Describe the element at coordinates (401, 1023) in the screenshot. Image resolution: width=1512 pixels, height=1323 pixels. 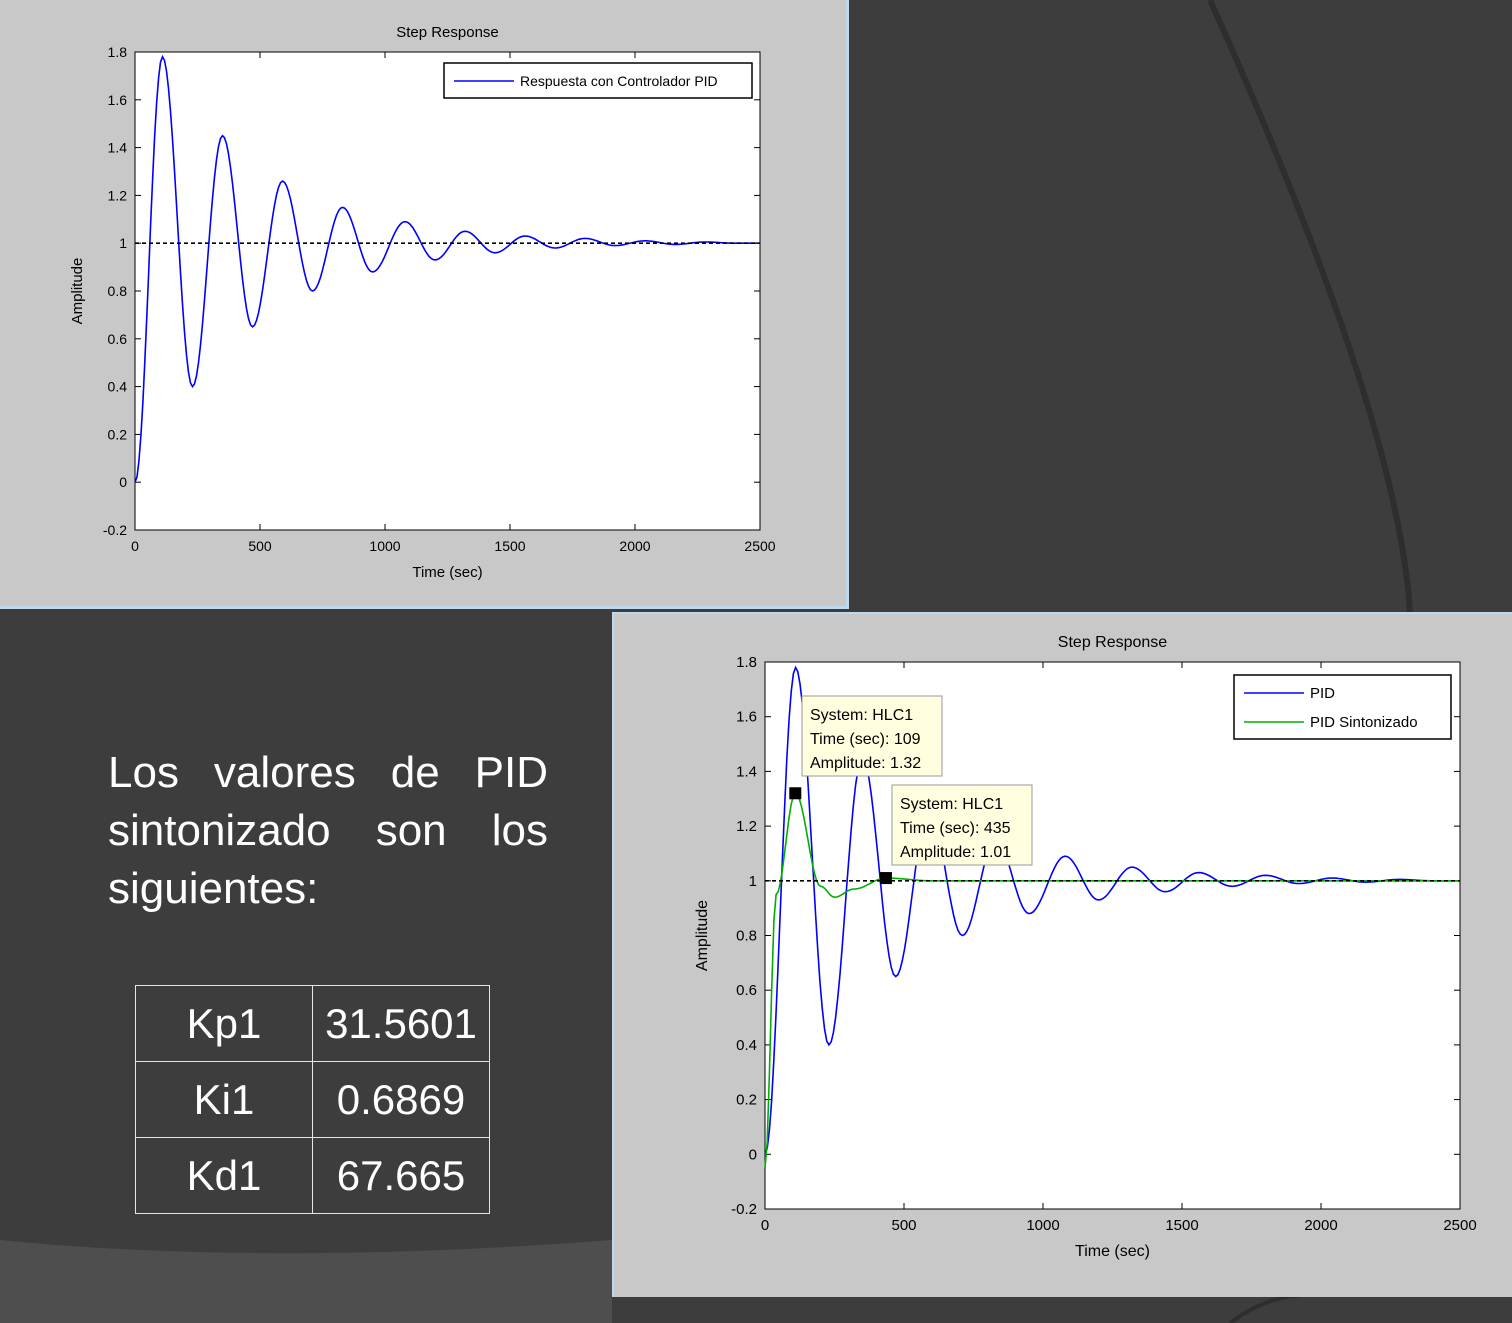
I see `gain-value: 31.5601` at that location.